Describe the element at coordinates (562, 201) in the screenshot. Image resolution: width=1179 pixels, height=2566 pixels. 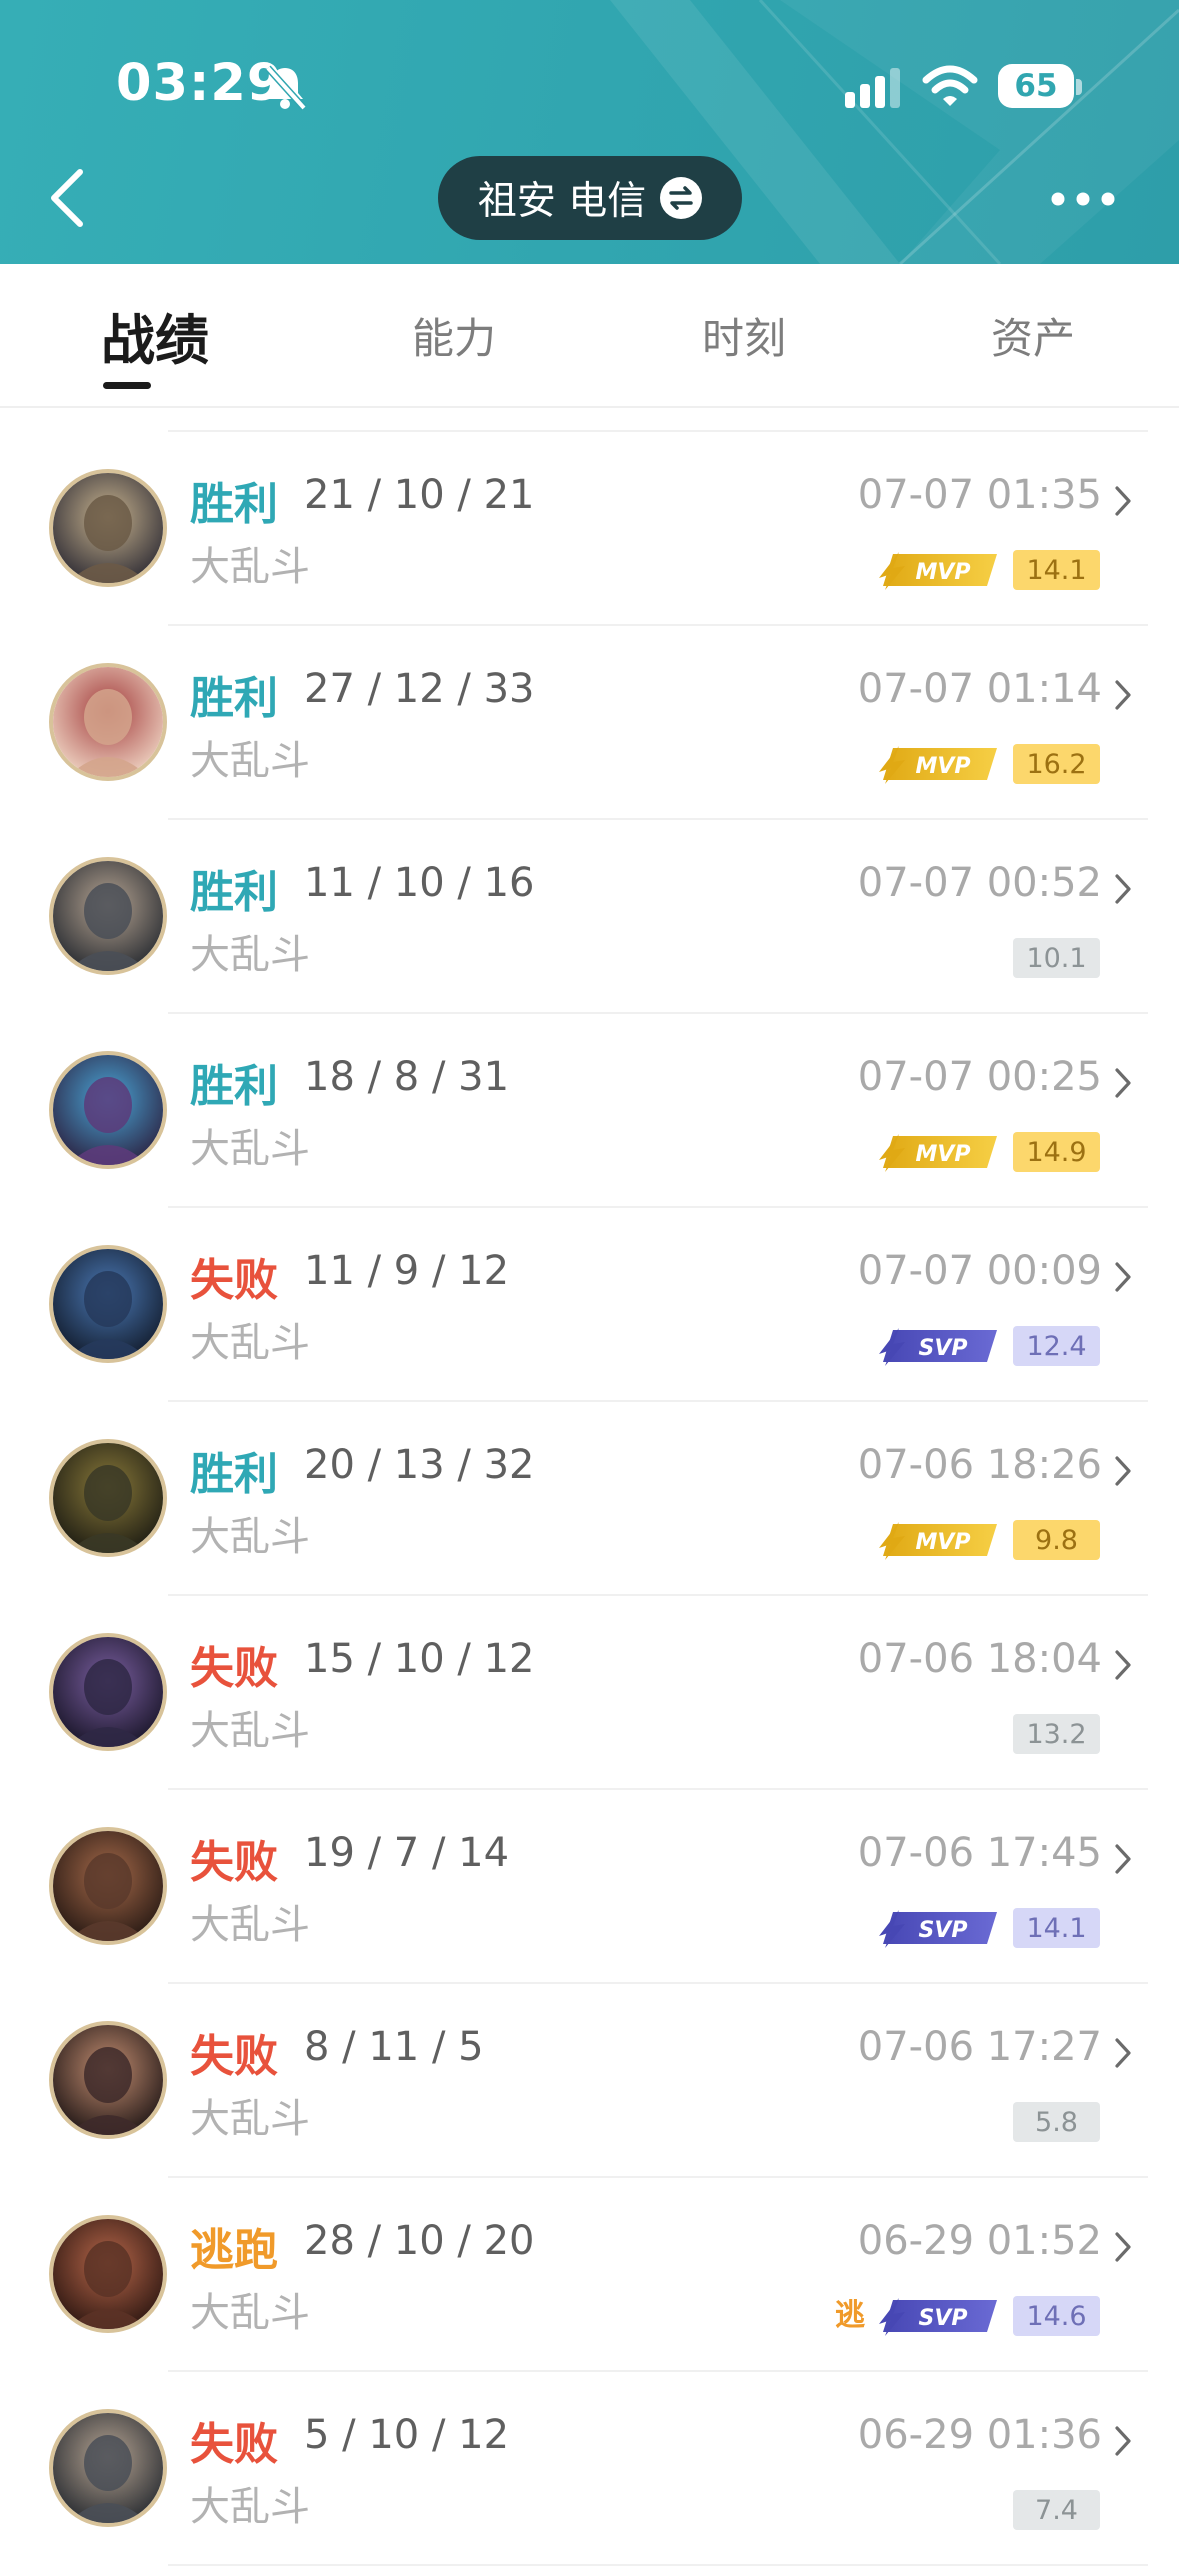
I see `server-name: 祖安 电信` at that location.